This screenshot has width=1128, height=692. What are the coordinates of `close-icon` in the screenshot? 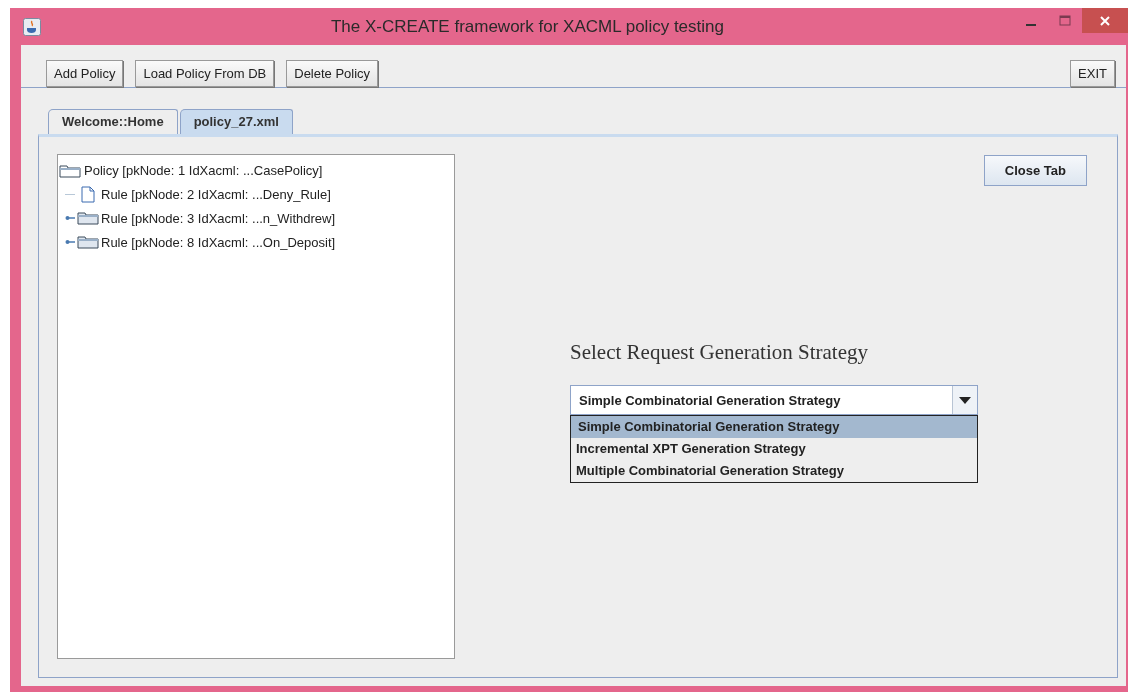 It's located at (1105, 20).